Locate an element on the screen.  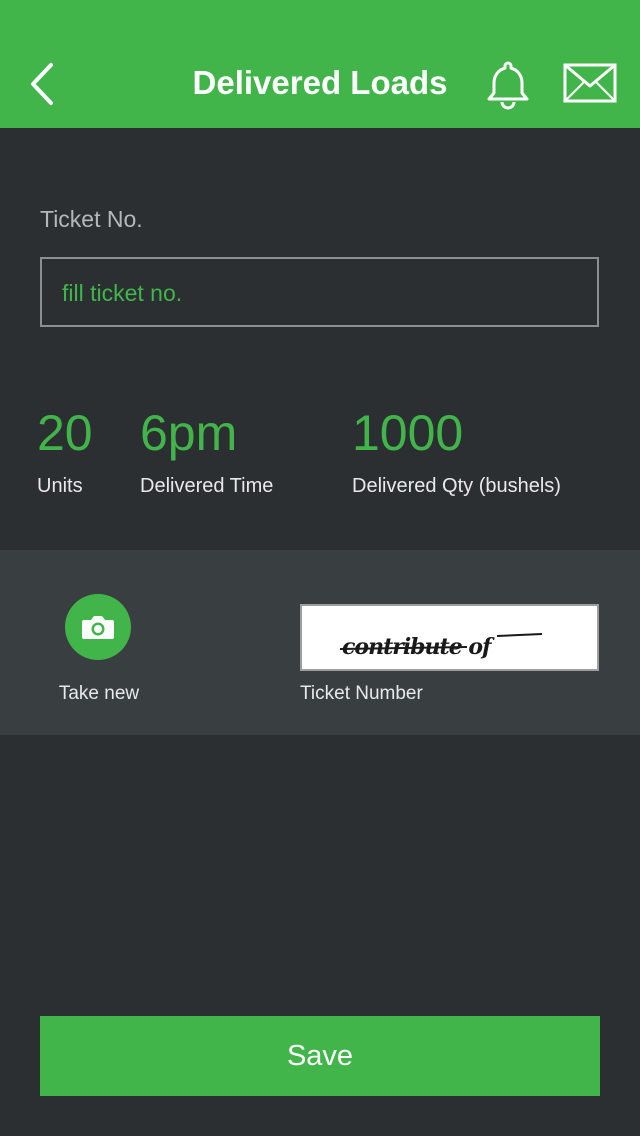
ticket-image-label: Ticket Number is located at coordinates (361, 693).